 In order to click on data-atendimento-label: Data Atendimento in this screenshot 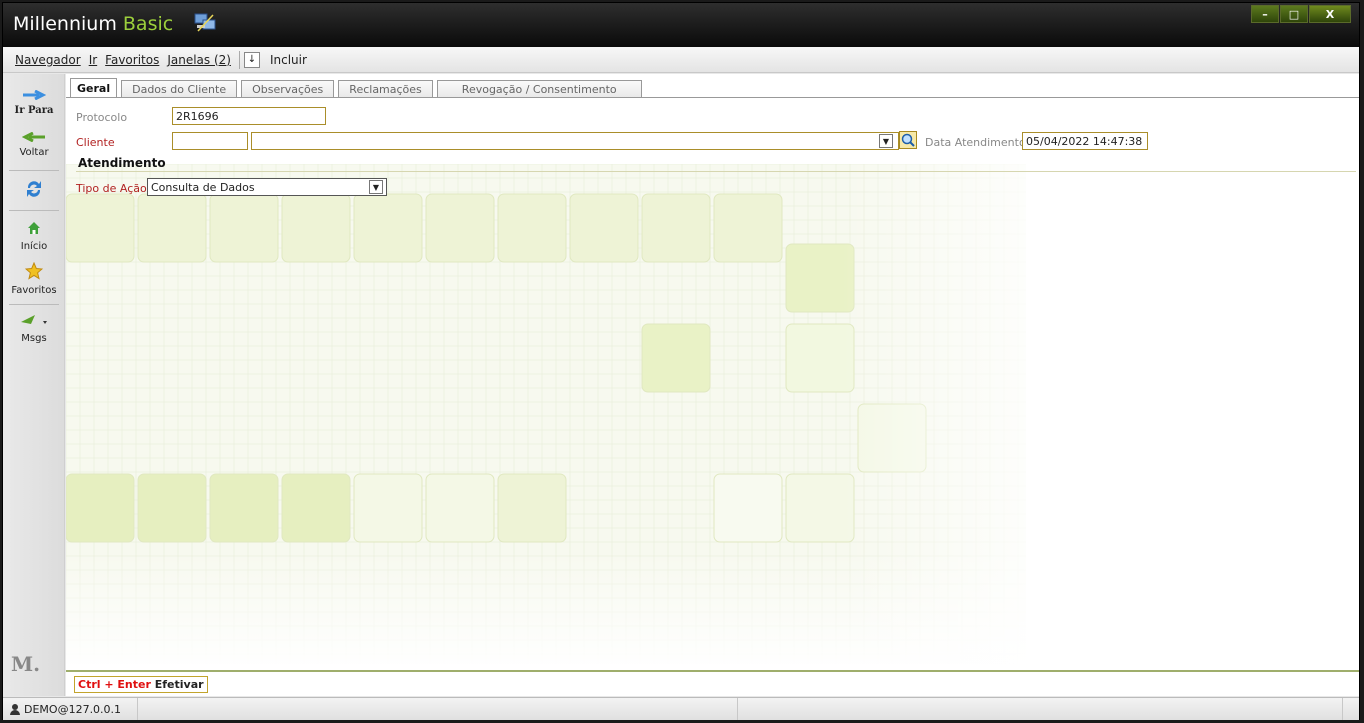, I will do `click(975, 142)`.